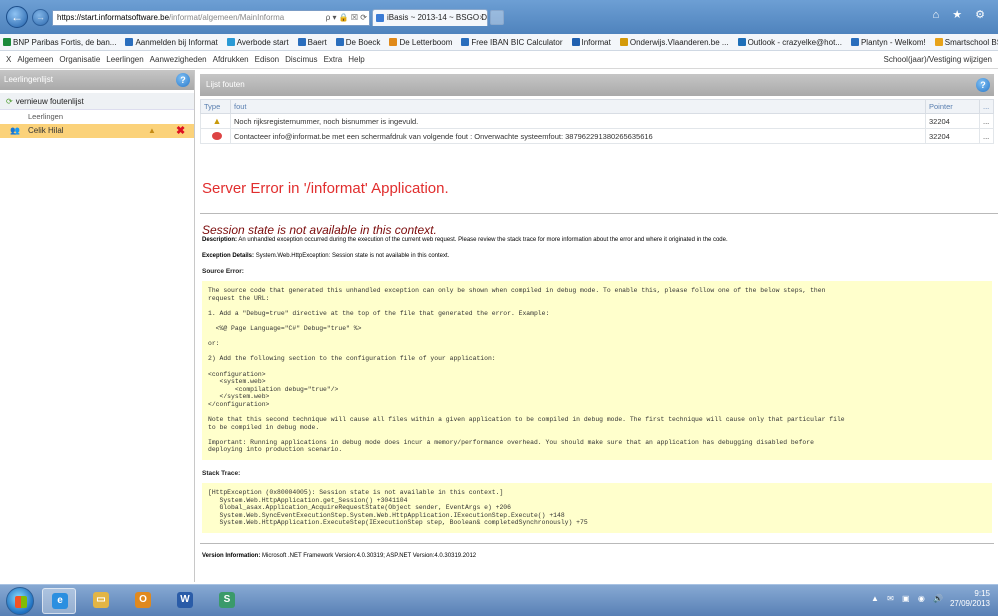 This screenshot has height=616, width=998. I want to click on error-pointer: 32204, so click(952, 136).